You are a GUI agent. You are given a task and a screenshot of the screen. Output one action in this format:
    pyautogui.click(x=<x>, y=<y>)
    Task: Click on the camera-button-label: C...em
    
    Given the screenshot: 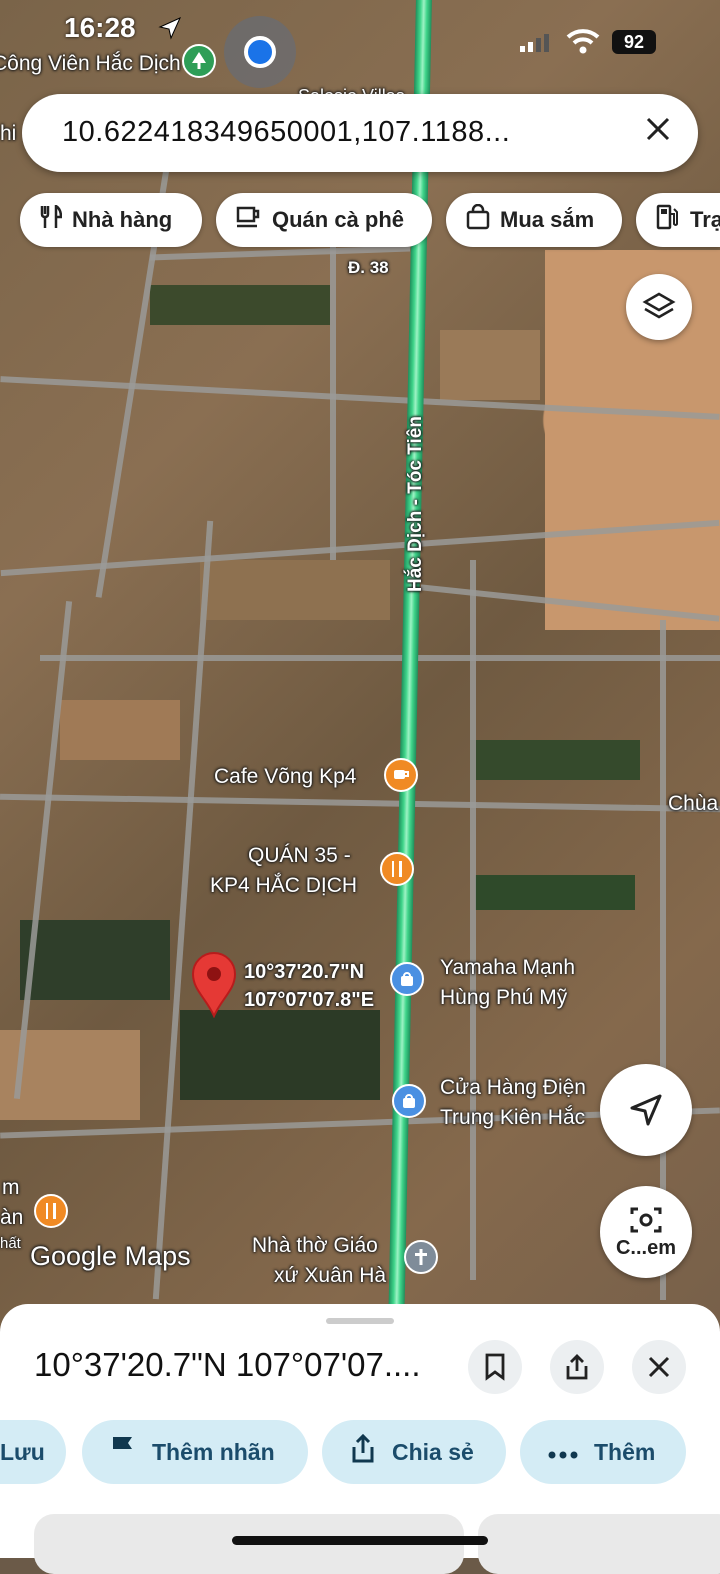 What is the action you would take?
    pyautogui.click(x=646, y=1247)
    